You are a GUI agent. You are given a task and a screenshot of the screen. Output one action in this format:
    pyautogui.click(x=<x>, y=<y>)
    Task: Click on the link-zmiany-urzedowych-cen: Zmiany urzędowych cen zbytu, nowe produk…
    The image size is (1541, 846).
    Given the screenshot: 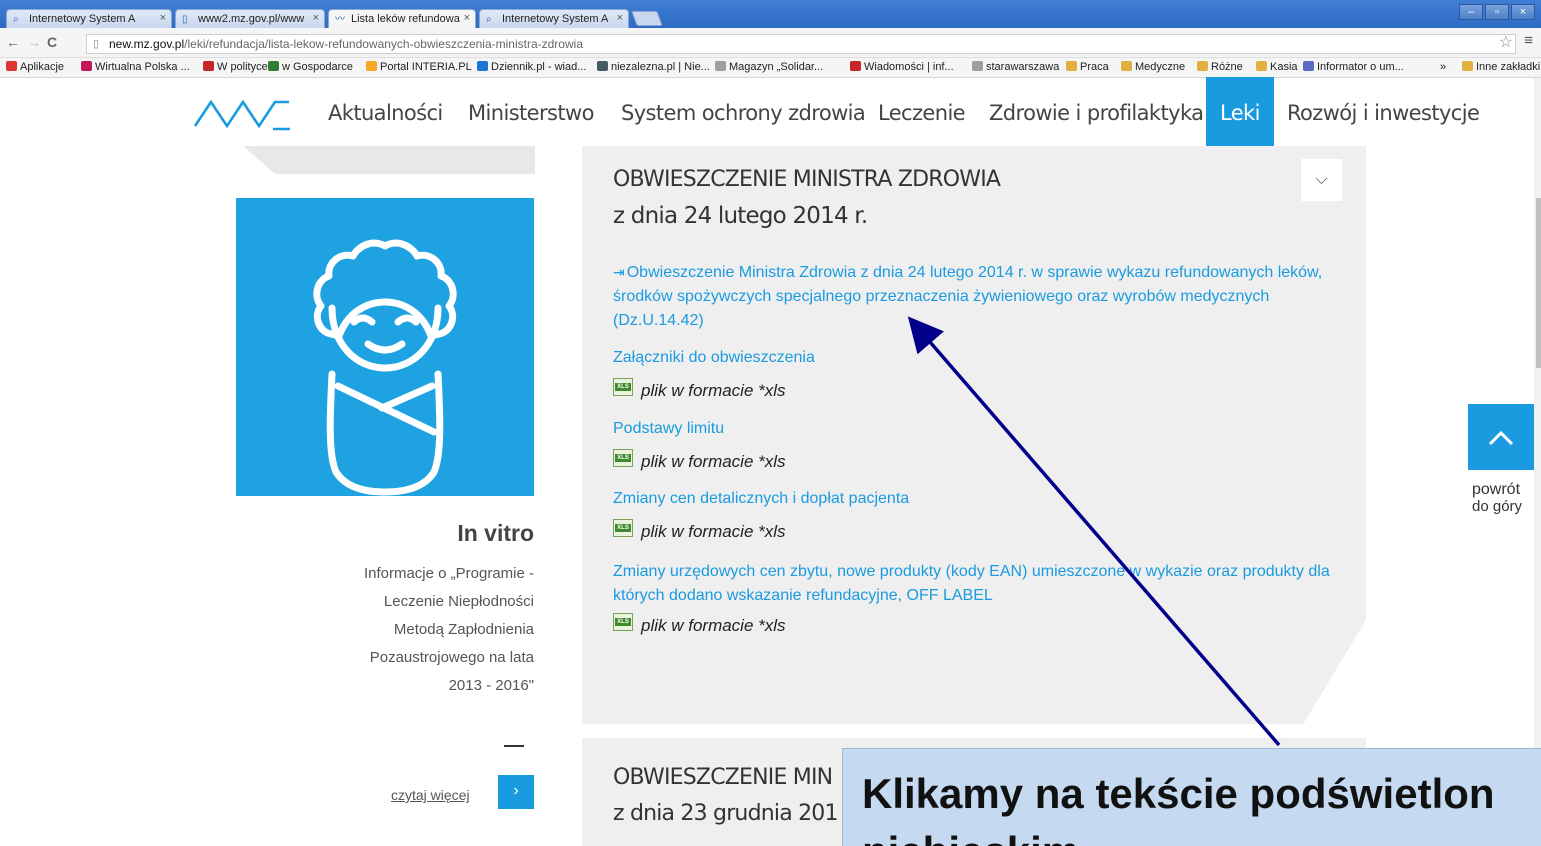 What is the action you would take?
    pyautogui.click(x=973, y=584)
    